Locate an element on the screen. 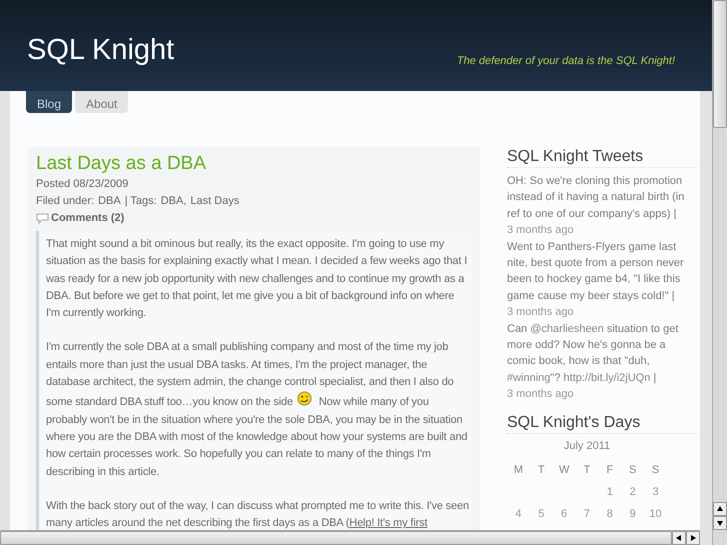  scroll-left-icon is located at coordinates (679, 538).